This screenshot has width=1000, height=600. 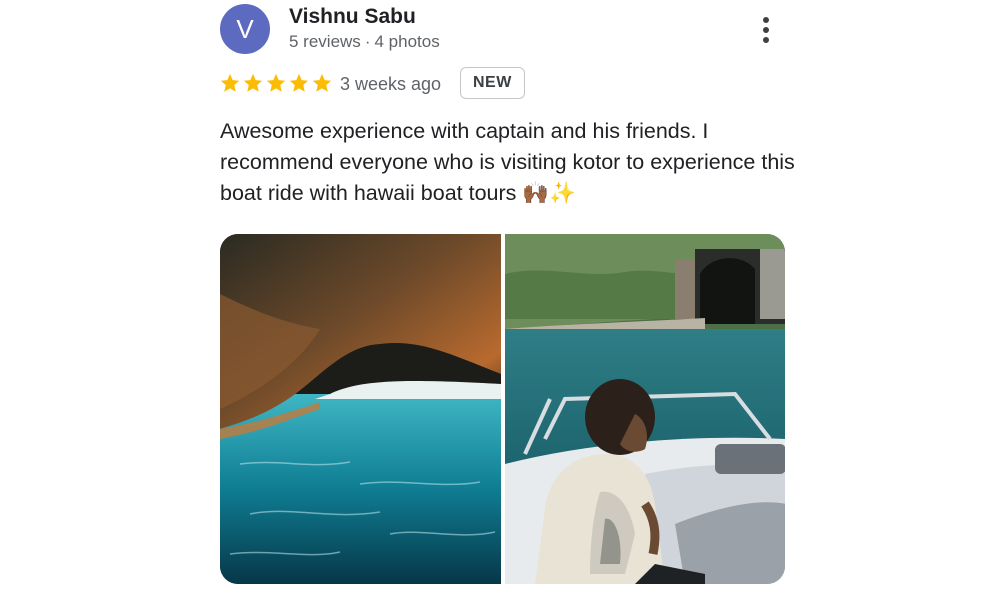 I want to click on avatar: V, so click(x=245, y=29).